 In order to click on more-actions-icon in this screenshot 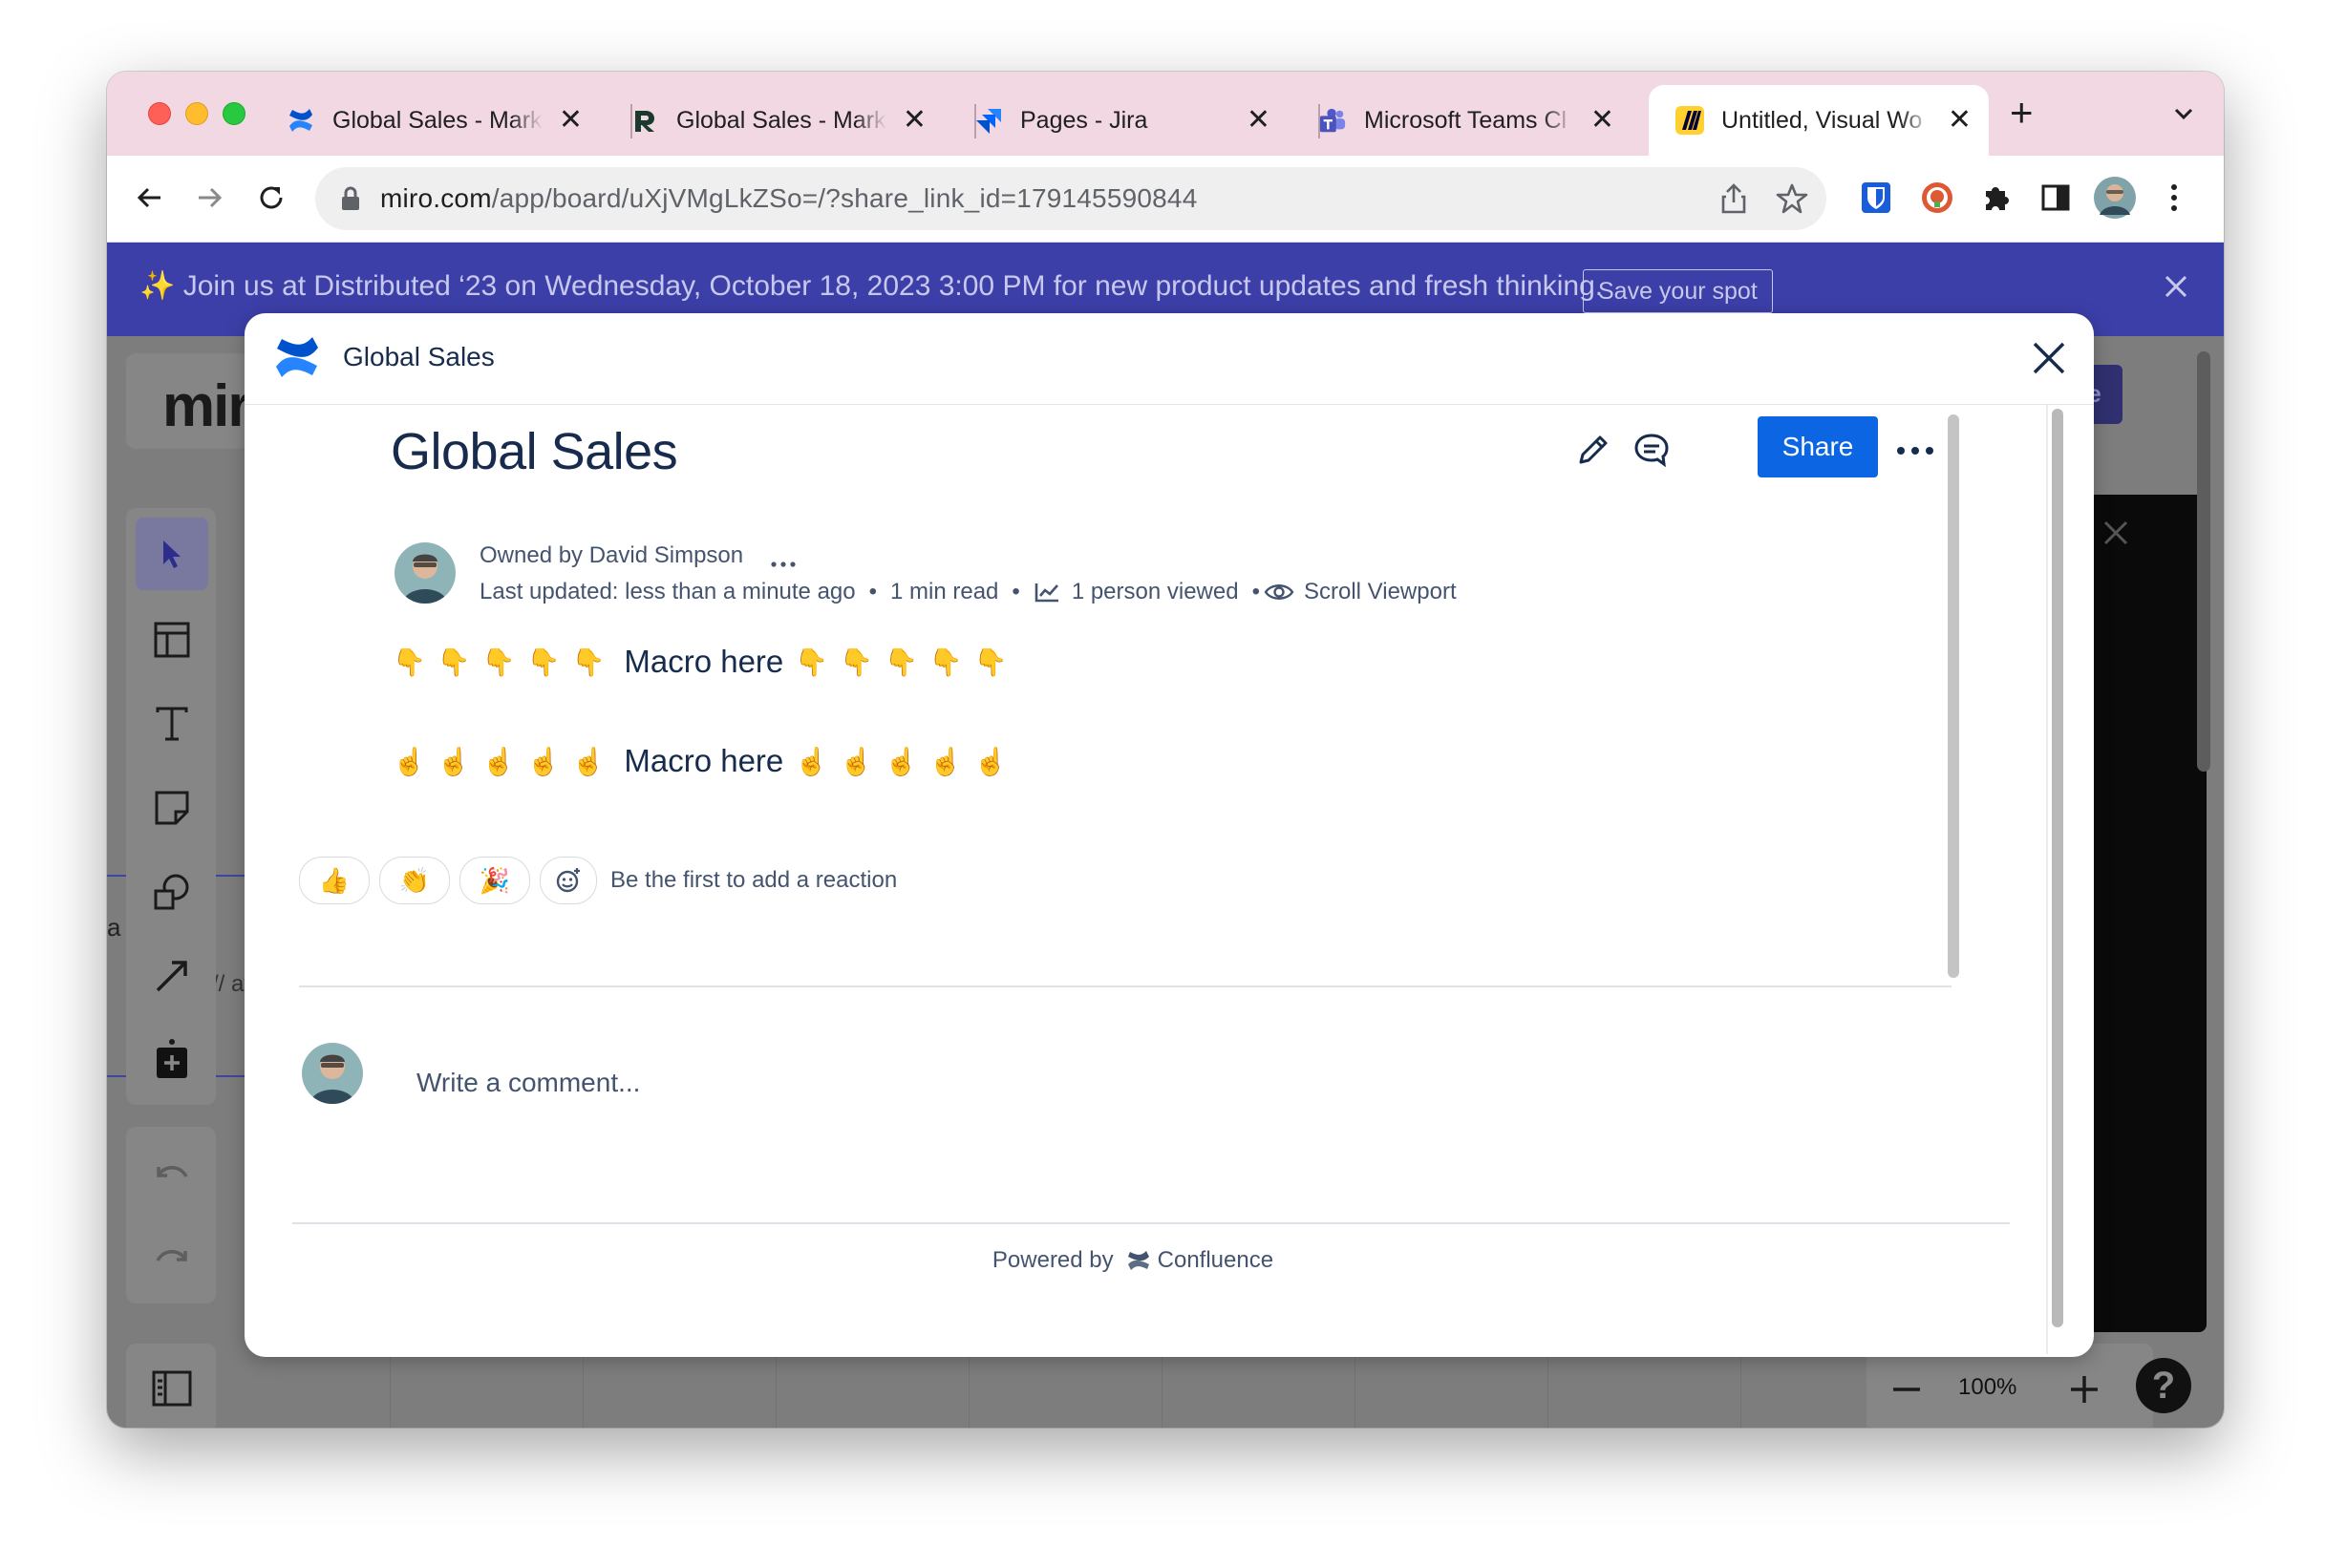, I will do `click(1915, 451)`.